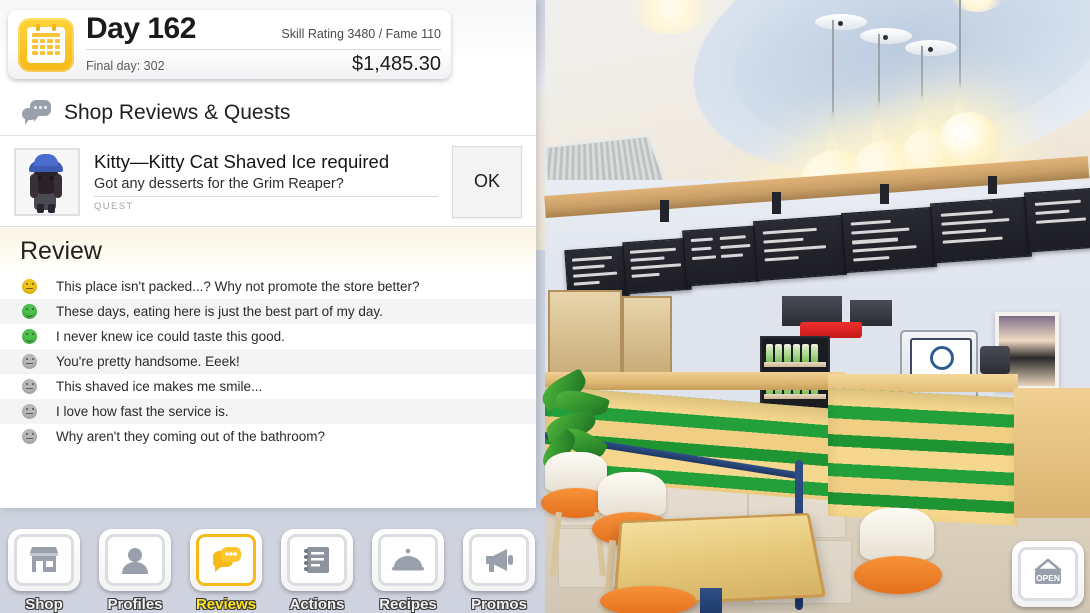 Image resolution: width=1090 pixels, height=613 pixels. Describe the element at coordinates (361, 33) in the screenshot. I see `skill-fame-label: Skill Rating 3480 / Fame 110` at that location.